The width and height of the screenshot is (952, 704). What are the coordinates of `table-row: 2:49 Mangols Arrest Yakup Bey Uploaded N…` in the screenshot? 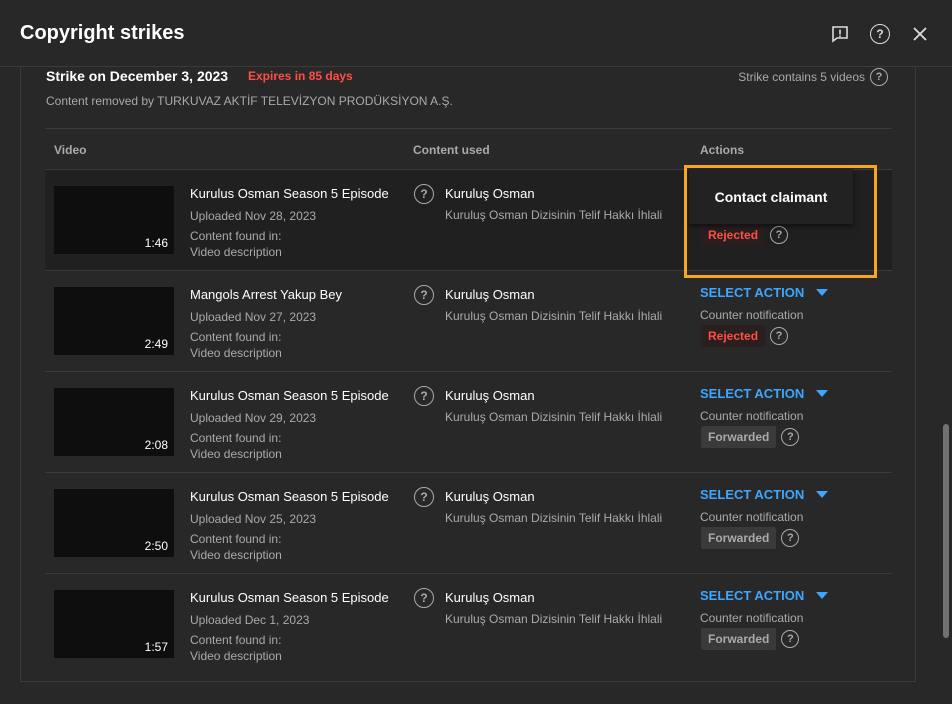 It's located at (468, 321).